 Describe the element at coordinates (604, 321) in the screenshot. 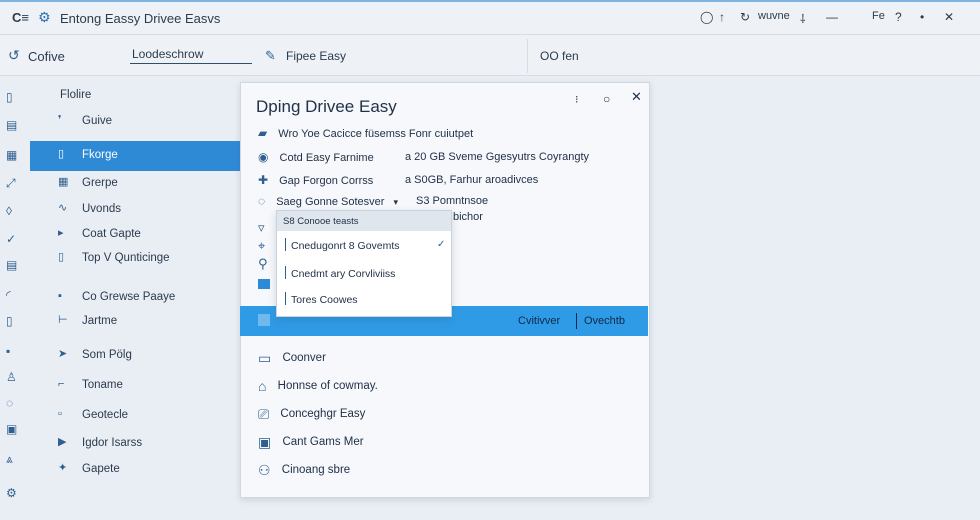

I see `banner-link: Ovechtb` at that location.